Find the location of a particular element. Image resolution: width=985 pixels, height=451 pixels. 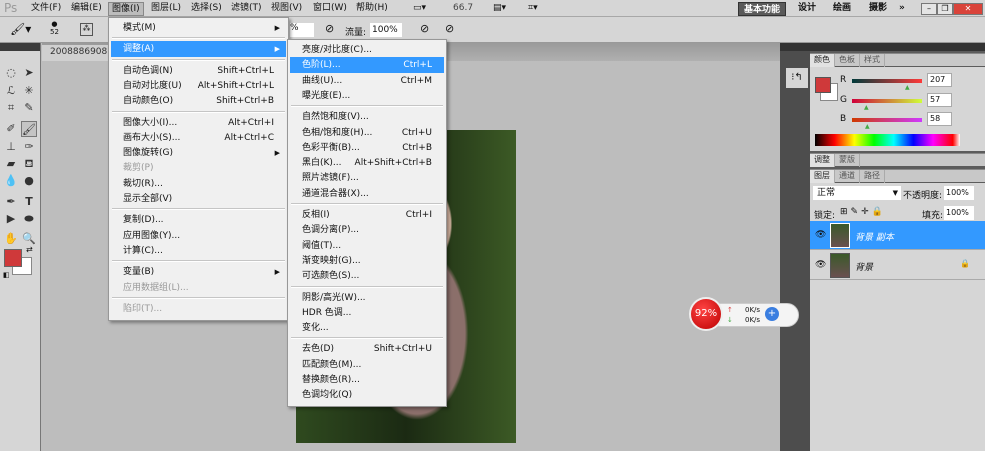

arrange-icon: ▤▾ is located at coordinates (499, 9).